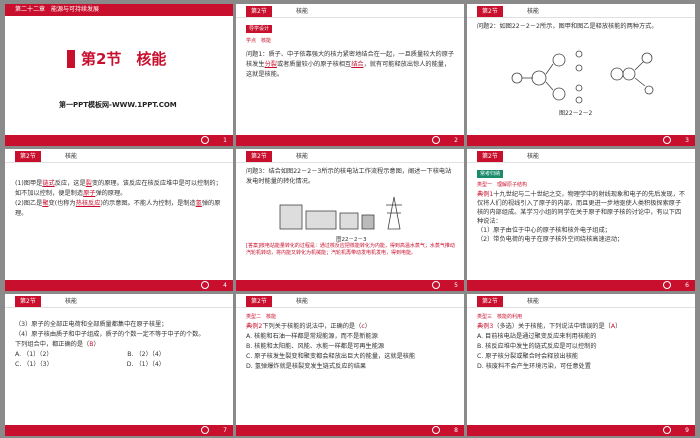 The height and width of the screenshot is (438, 700). Describe the element at coordinates (259, 29) in the screenshot. I see `guide-badge: 导学设计` at that location.